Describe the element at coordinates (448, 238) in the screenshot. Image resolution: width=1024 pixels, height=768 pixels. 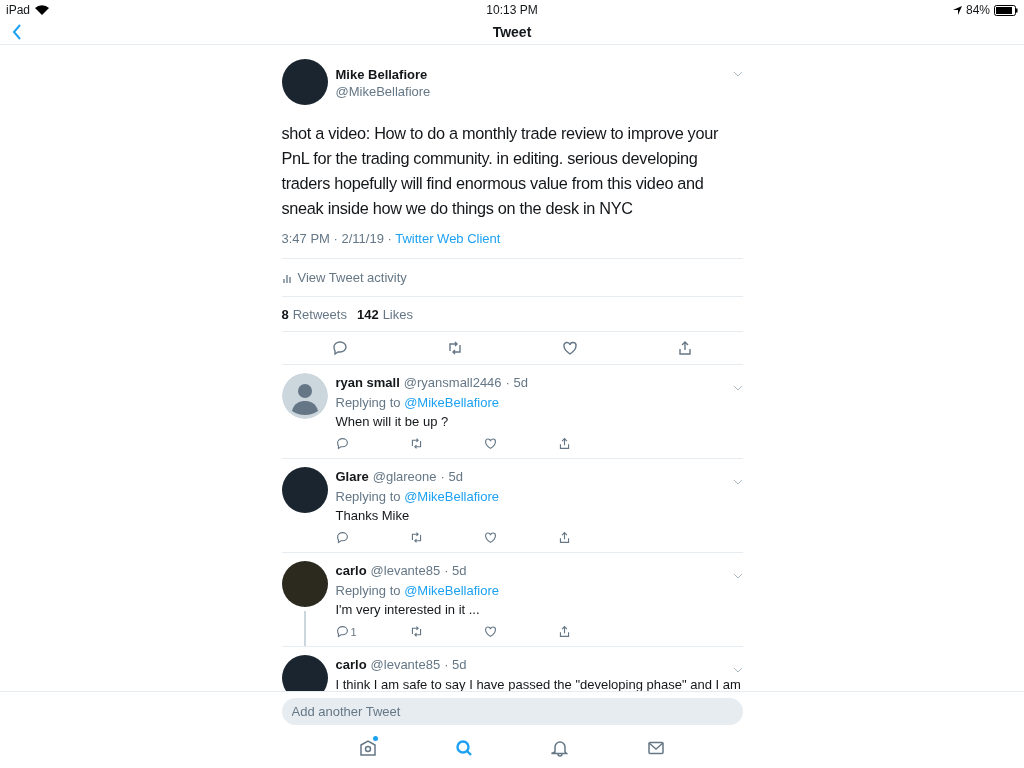
I see `source-link: Twitter Web Client` at that location.